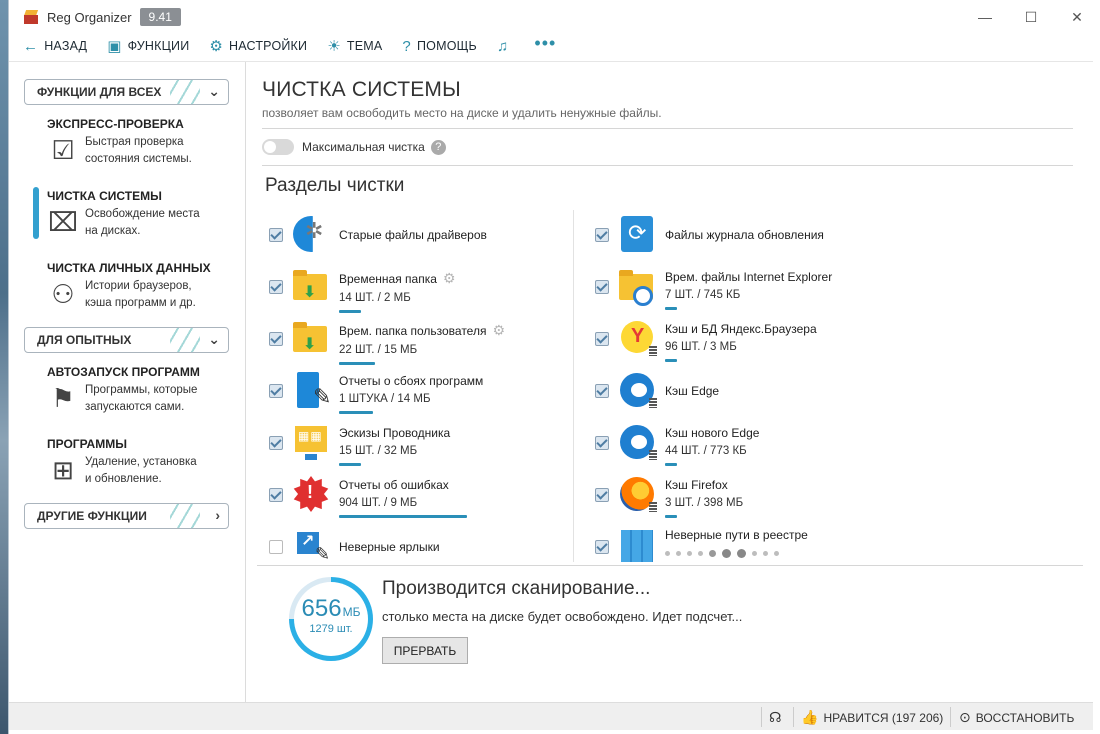 The height and width of the screenshot is (734, 1100). What do you see at coordinates (126, 92) in the screenshot?
I see `section-header-all: ФУНКЦИИ ДЛЯ ВСЕХ ⌄` at bounding box center [126, 92].